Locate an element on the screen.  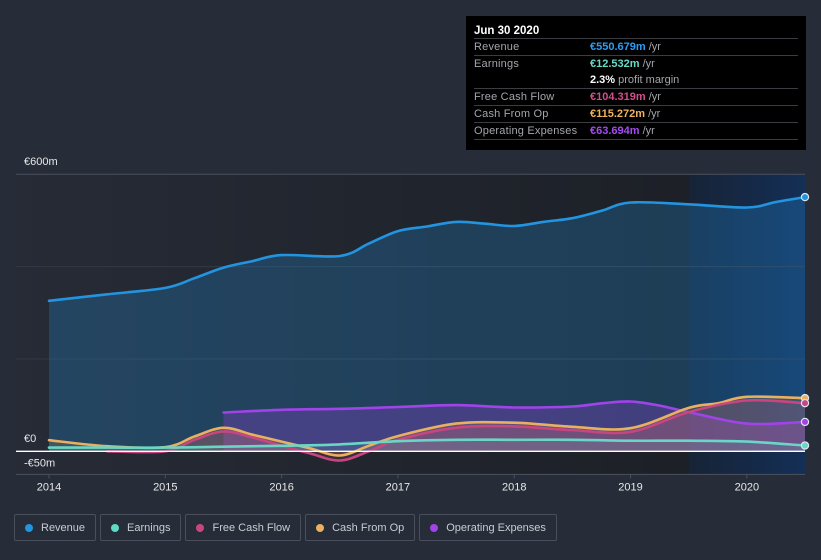
legend-item-free-cash-flow: Free Cash Flow is located at coordinates (243, 527).